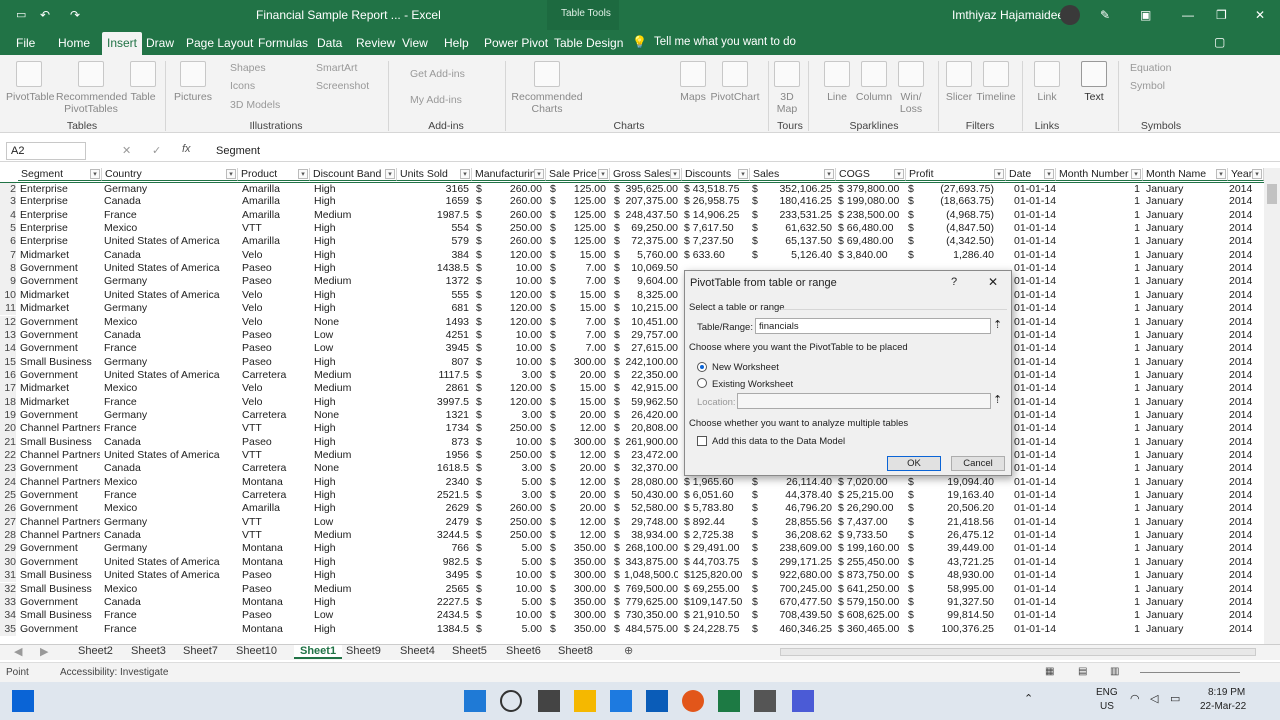 This screenshot has height=720, width=1280. I want to click on pen-icon: ✎, so click(1105, 15).